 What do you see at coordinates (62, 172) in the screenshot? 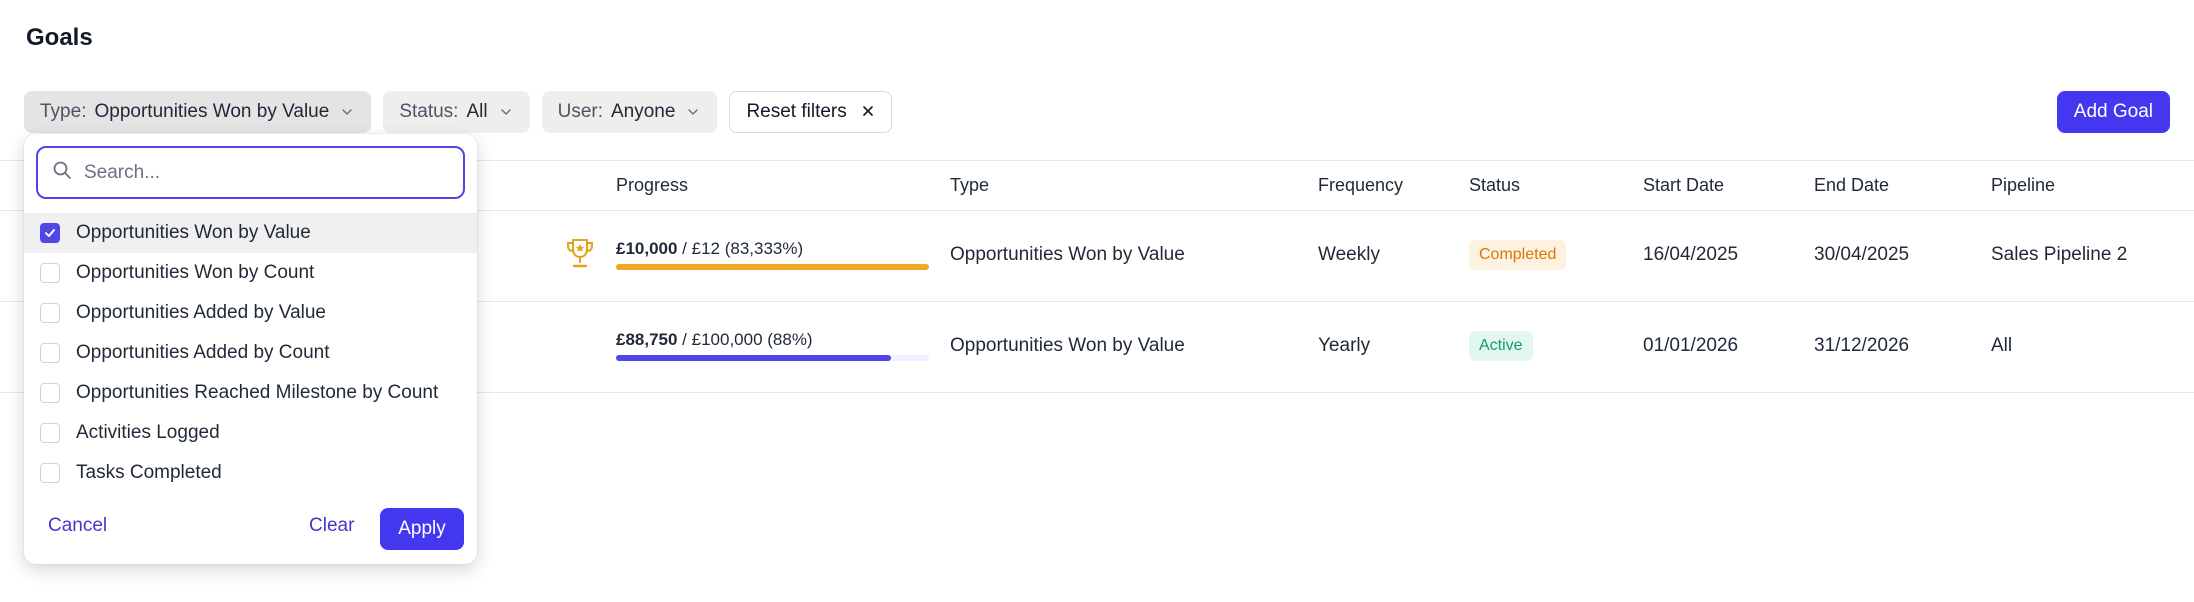
I see `search-icon` at bounding box center [62, 172].